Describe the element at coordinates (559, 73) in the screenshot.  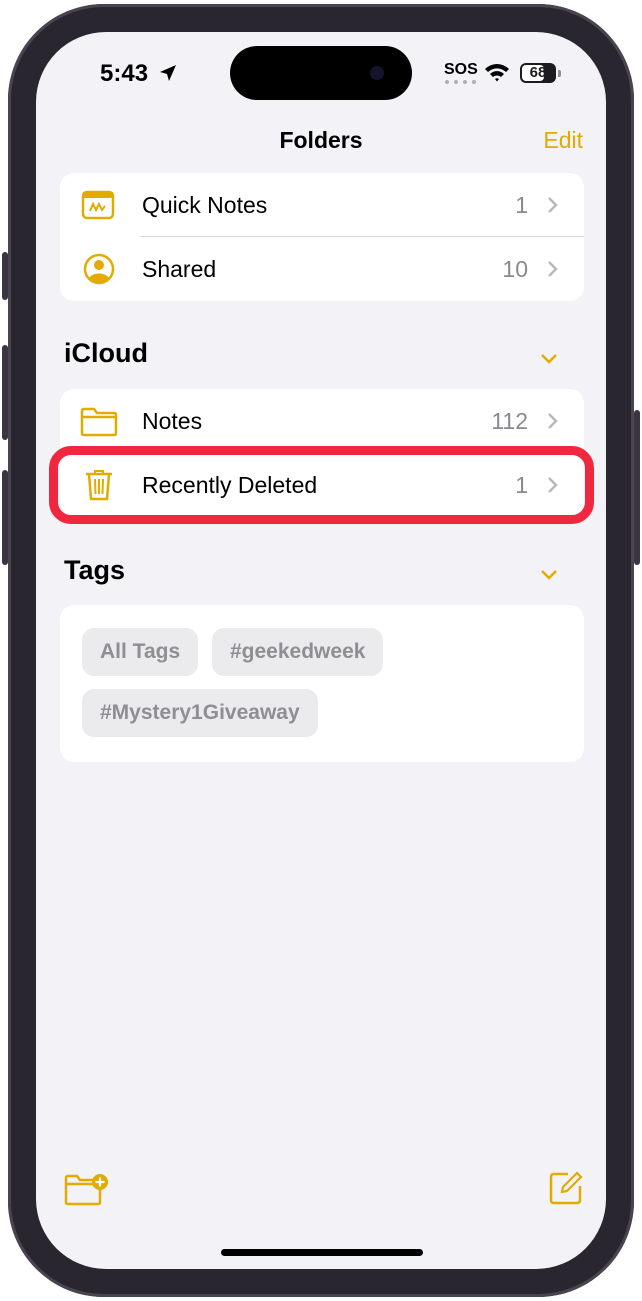
I see `battery-nub` at that location.